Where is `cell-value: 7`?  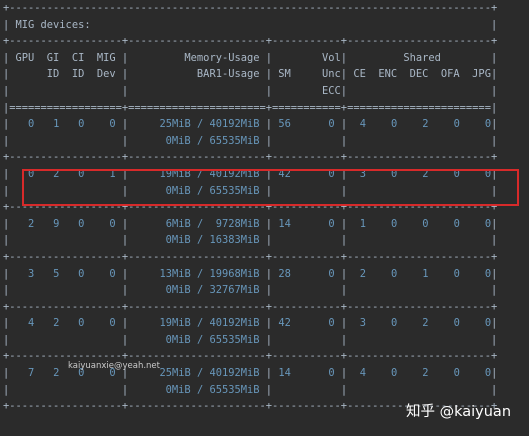
cell-value: 7 is located at coordinates (28, 373).